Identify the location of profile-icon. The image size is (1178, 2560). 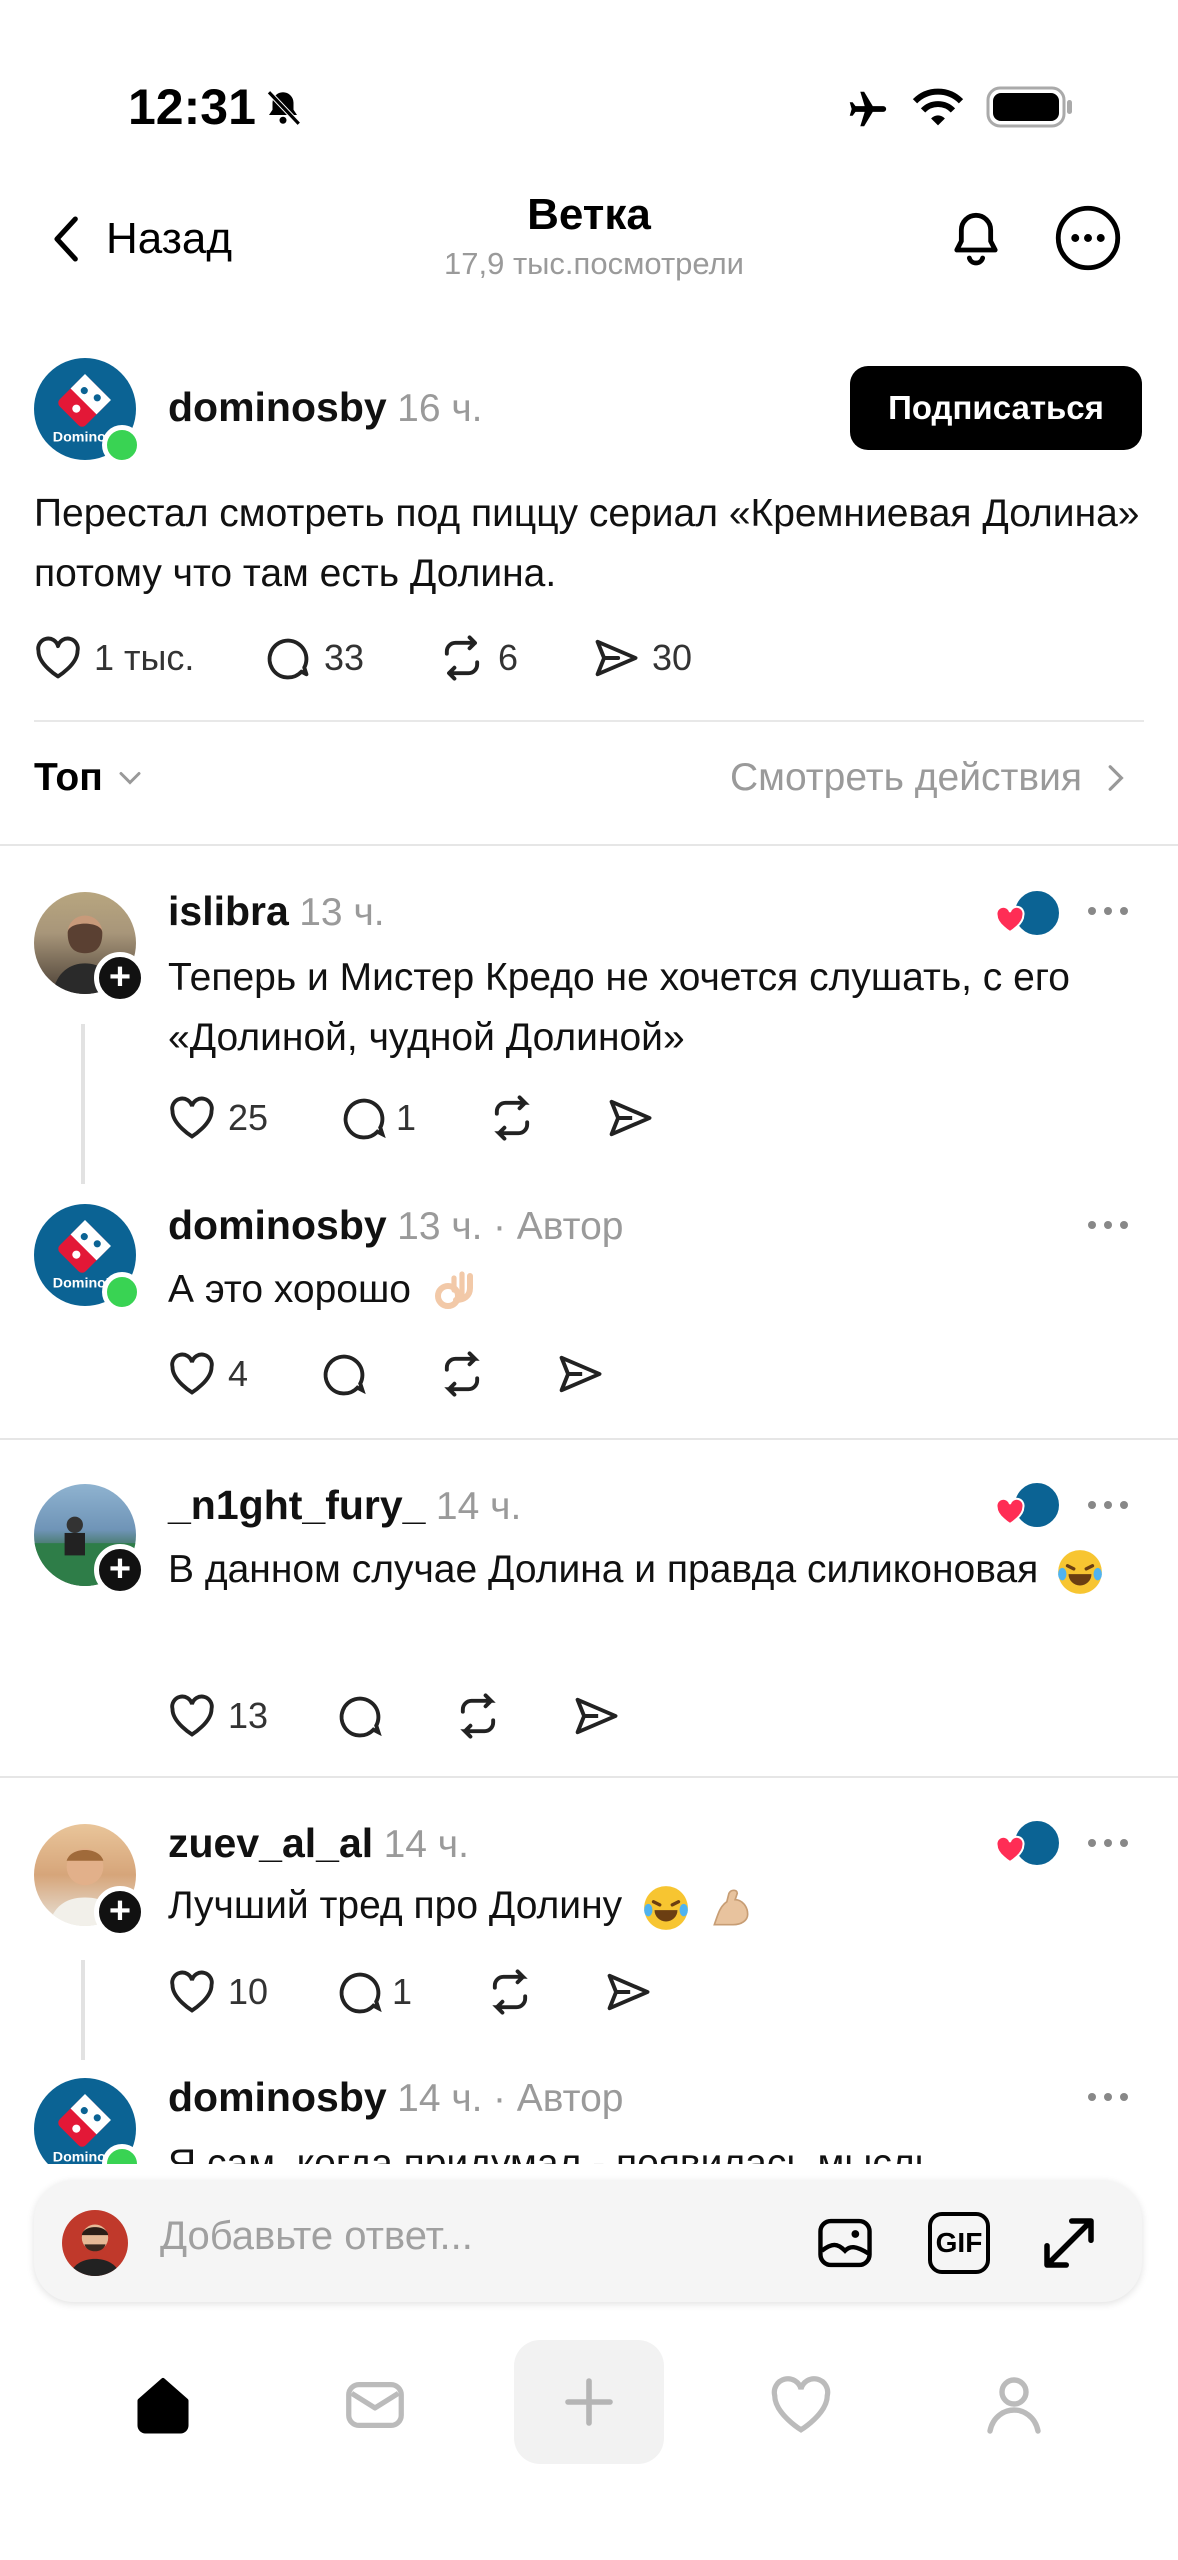
(1014, 2404).